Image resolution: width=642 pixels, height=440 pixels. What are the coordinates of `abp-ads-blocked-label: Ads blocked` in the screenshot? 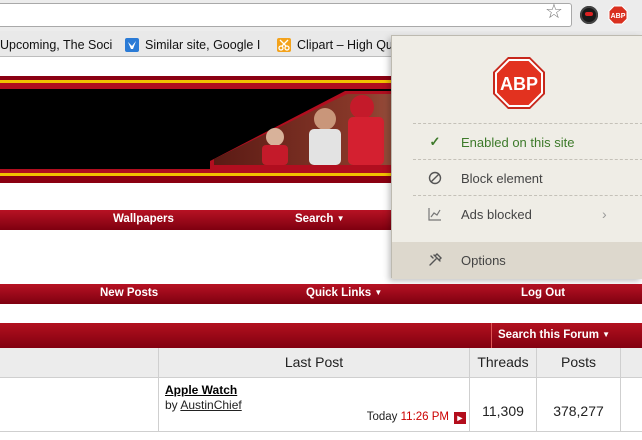 It's located at (496, 214).